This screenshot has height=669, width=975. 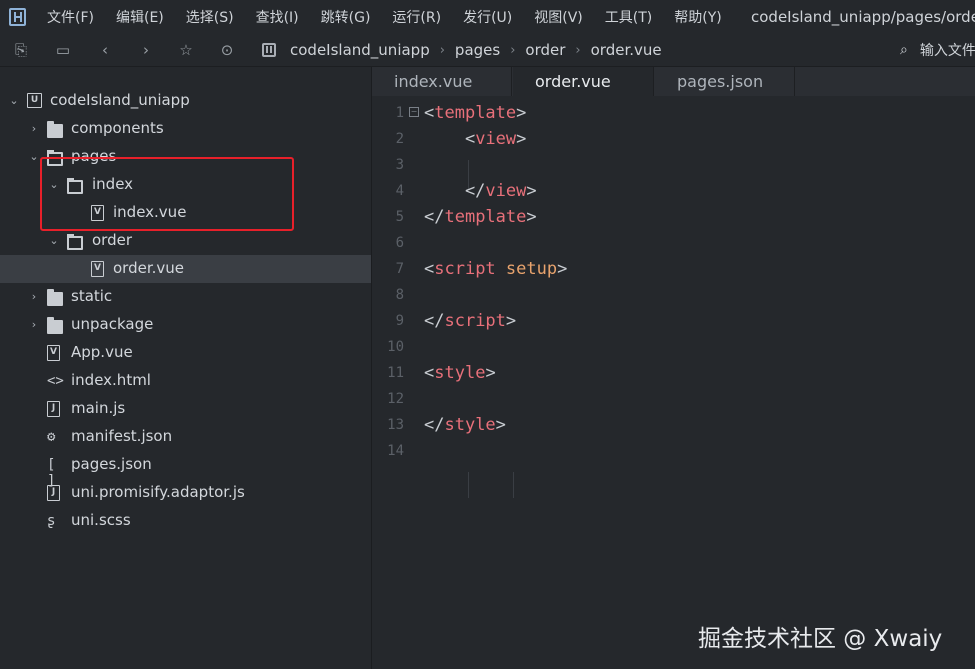 What do you see at coordinates (70, 17) in the screenshot?
I see `menu-file: 文件(F)` at bounding box center [70, 17].